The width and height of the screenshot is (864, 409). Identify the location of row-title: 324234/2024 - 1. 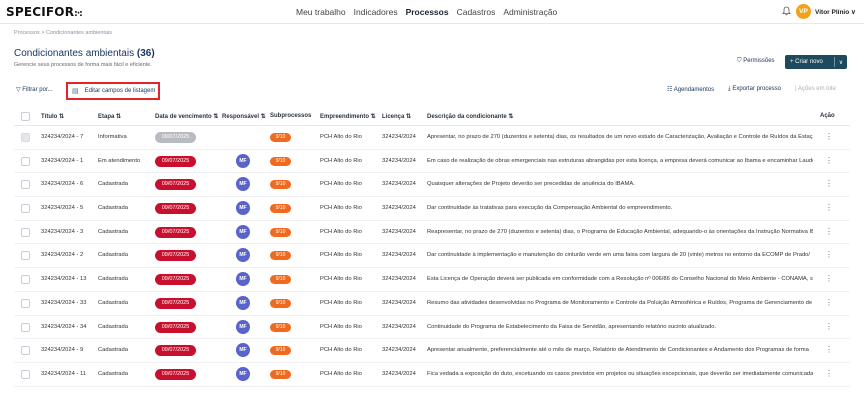
(62, 161).